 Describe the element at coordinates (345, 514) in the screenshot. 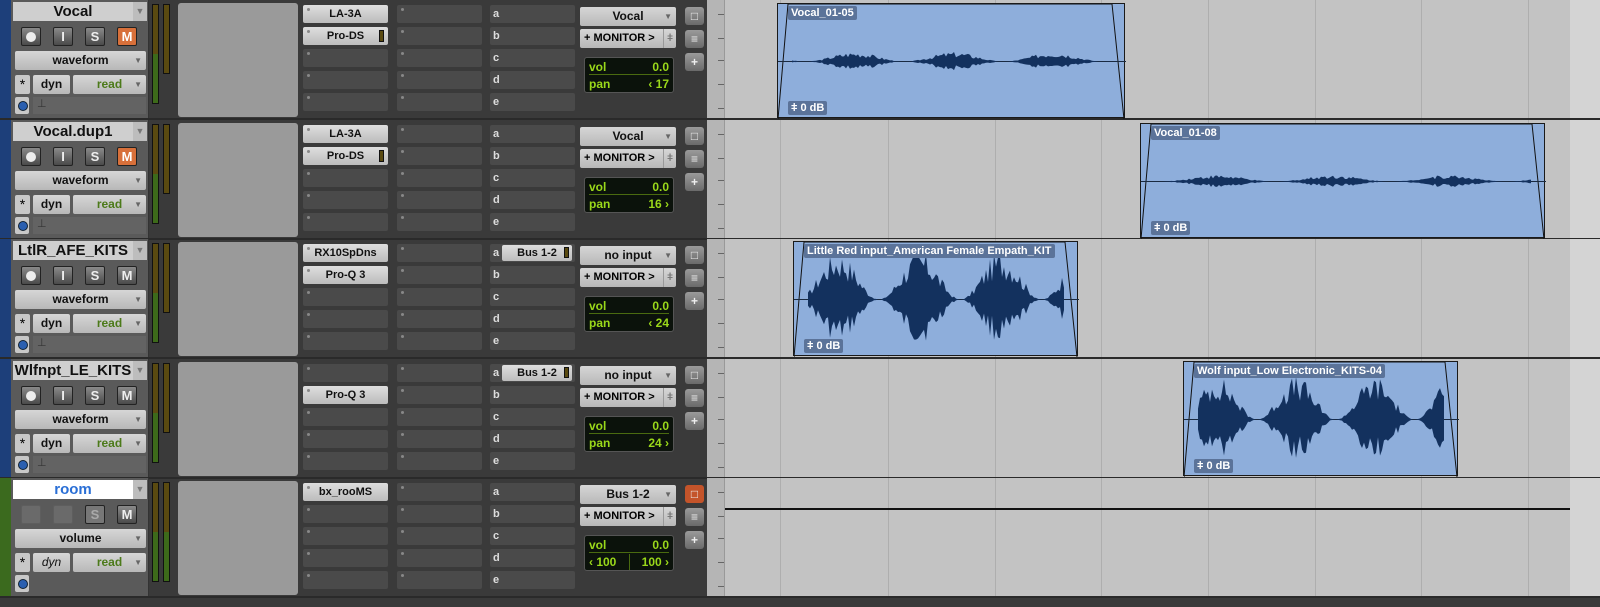

I see `insert-slot-a1` at that location.